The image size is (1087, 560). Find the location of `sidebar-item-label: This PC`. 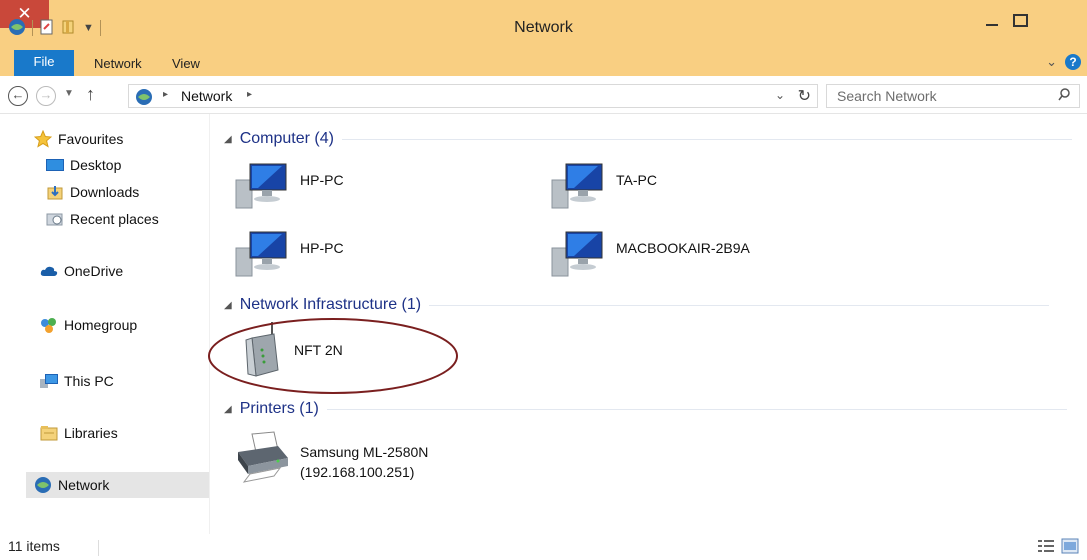

sidebar-item-label: This PC is located at coordinates (89, 381).